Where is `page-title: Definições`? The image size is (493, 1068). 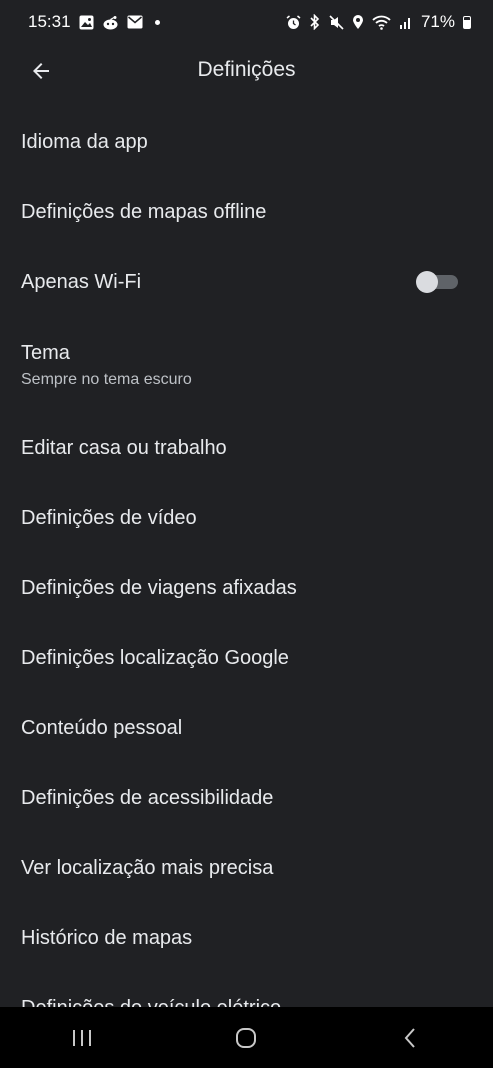
page-title: Definições is located at coordinates (246, 69).